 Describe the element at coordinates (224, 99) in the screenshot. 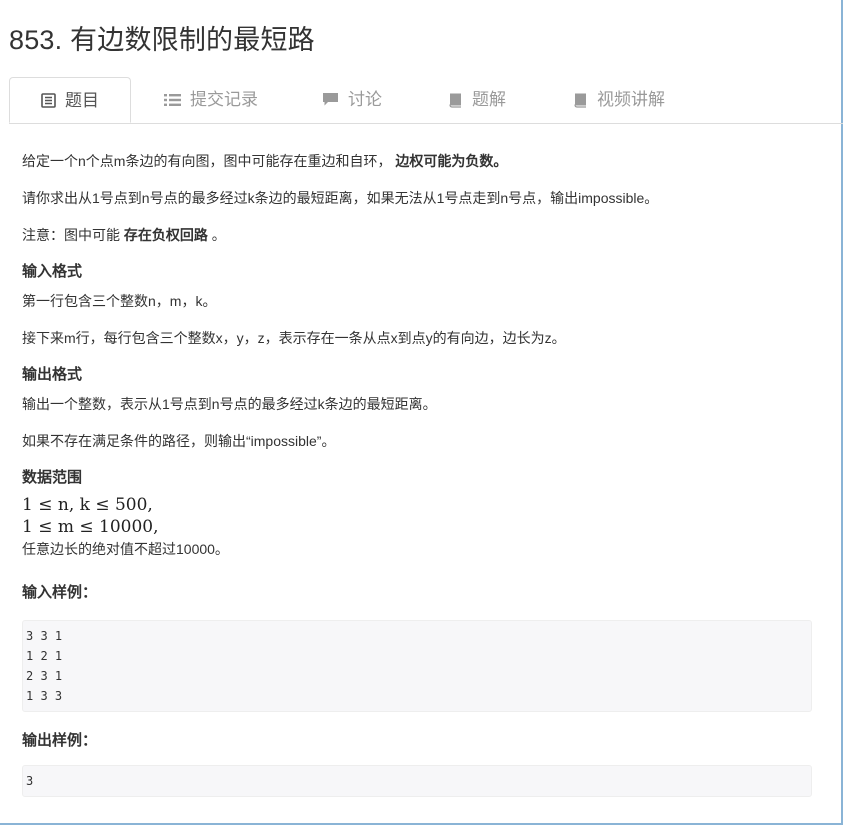

I see `tab-label: 提交记录` at that location.